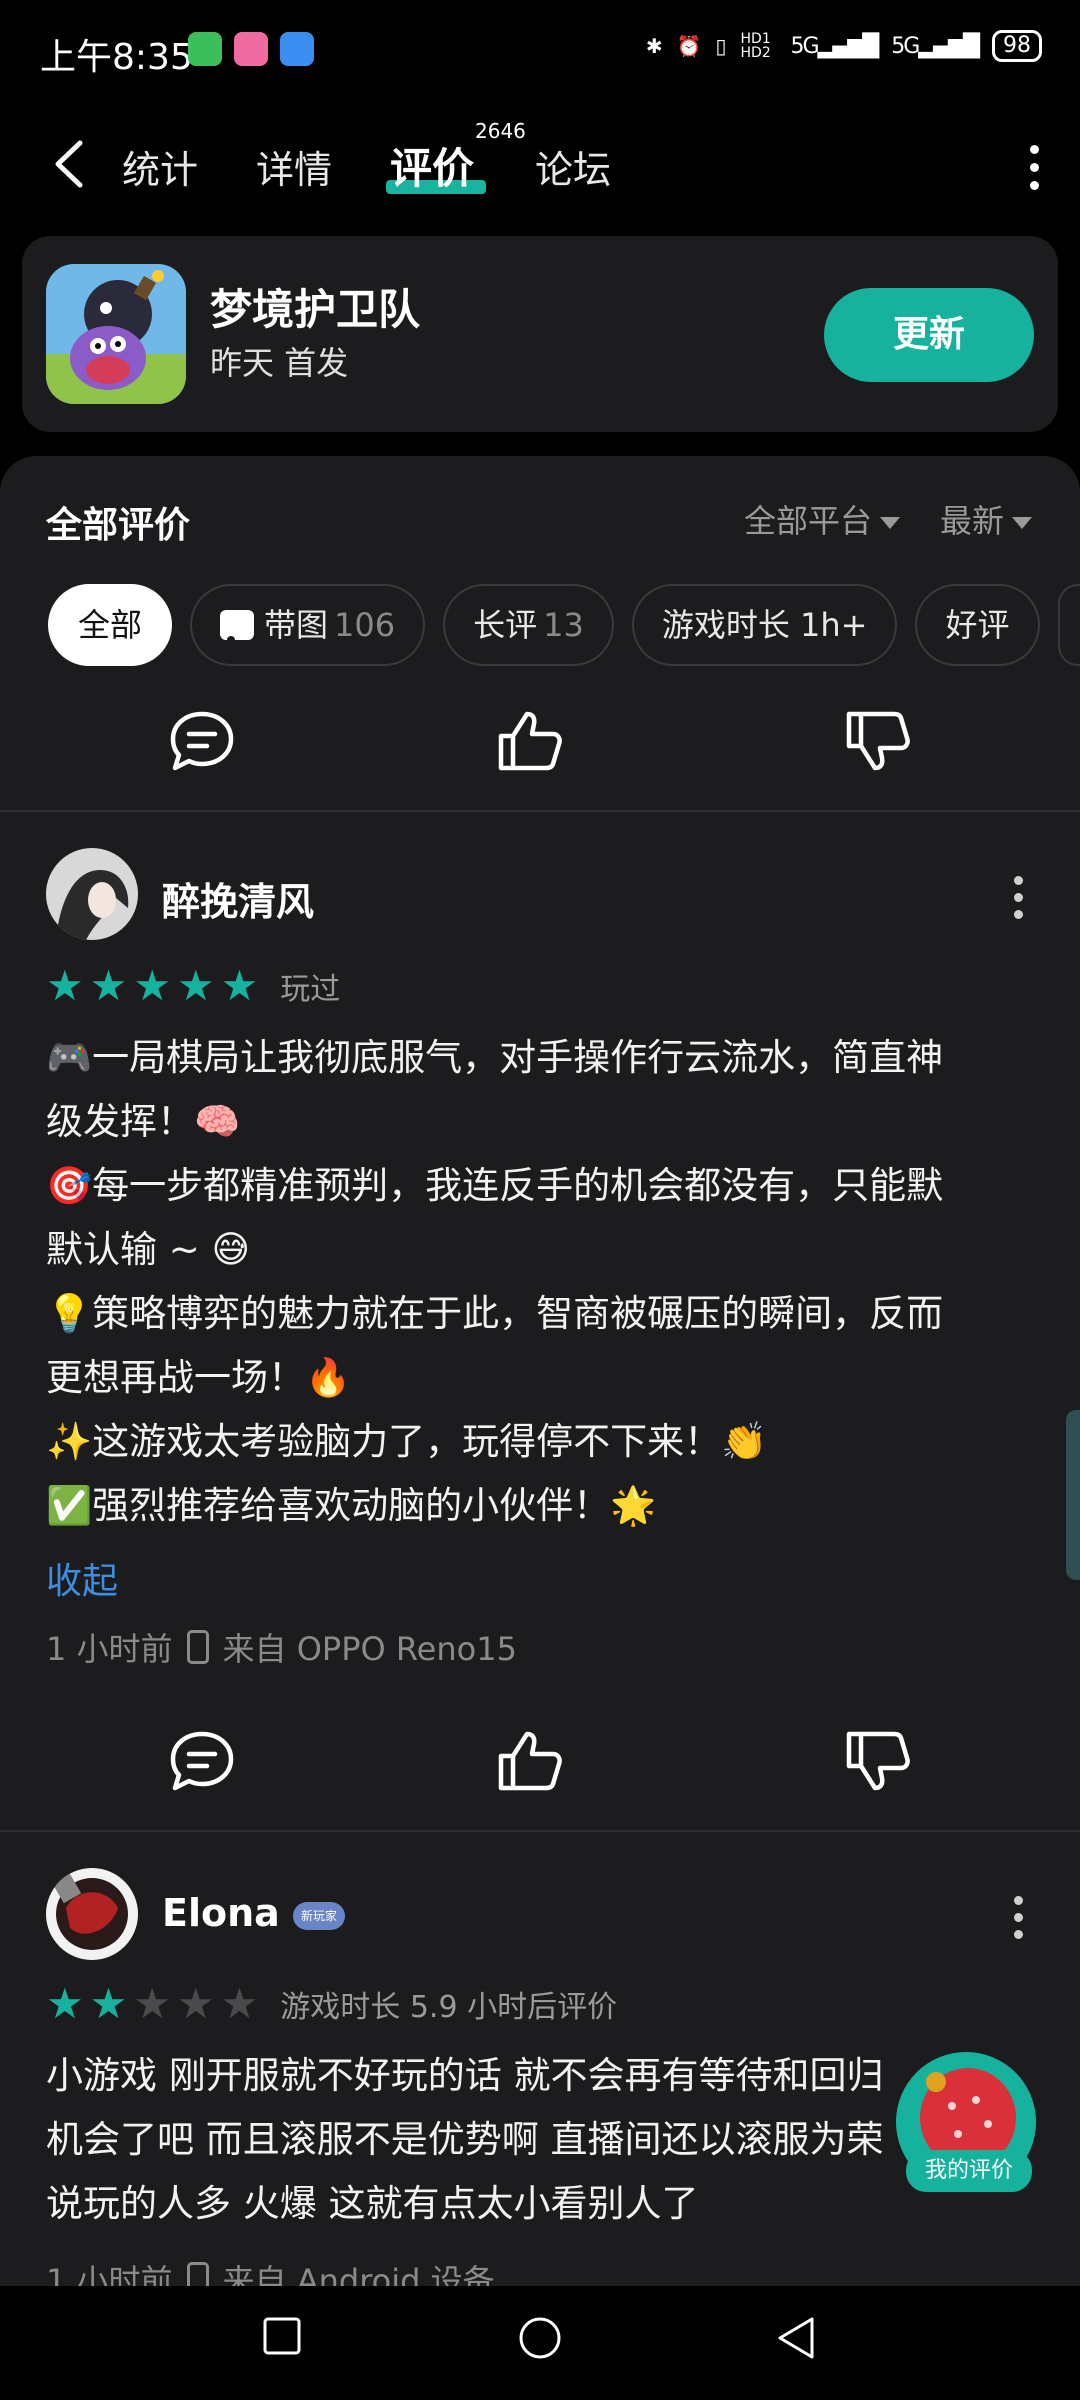 The image size is (1080, 2400). What do you see at coordinates (143, 1121) in the screenshot?
I see `review-line: 级发挥！🧠` at bounding box center [143, 1121].